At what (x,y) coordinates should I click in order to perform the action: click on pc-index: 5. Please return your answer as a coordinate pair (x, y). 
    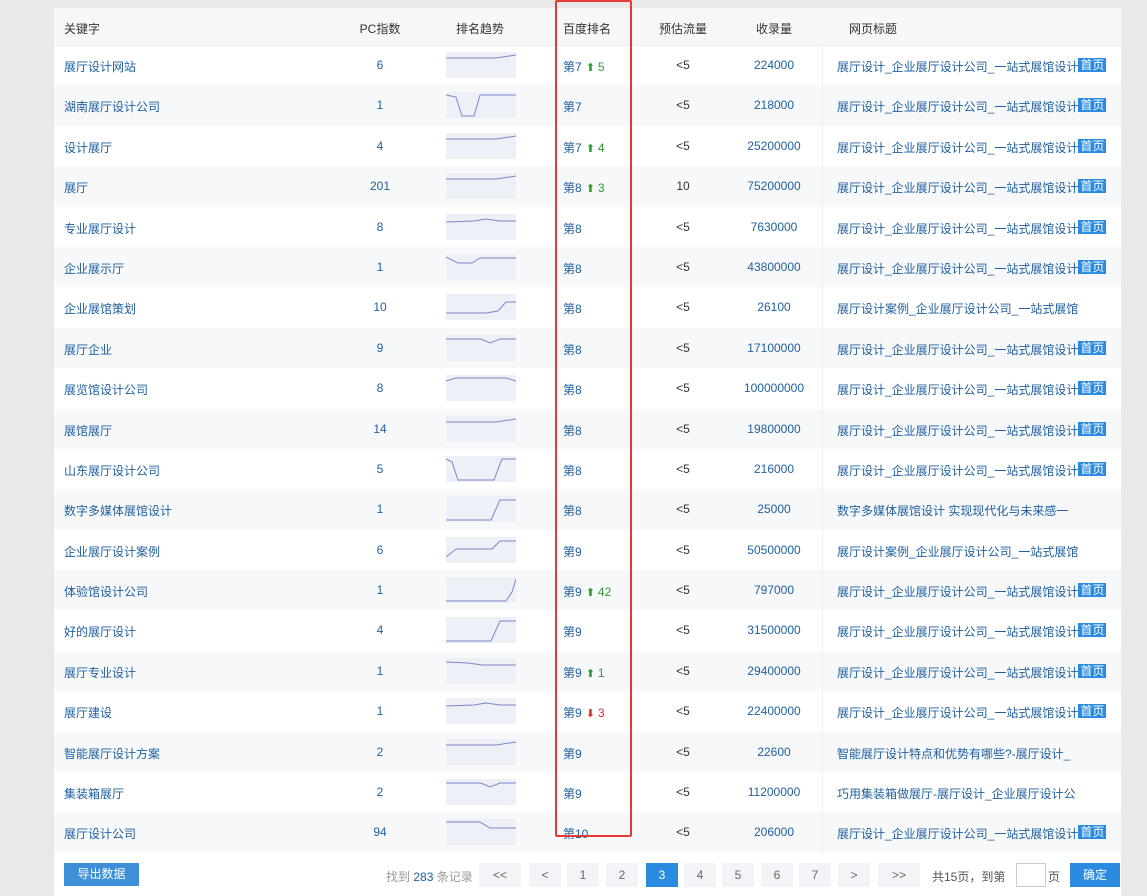
    Looking at the image, I should click on (380, 469).